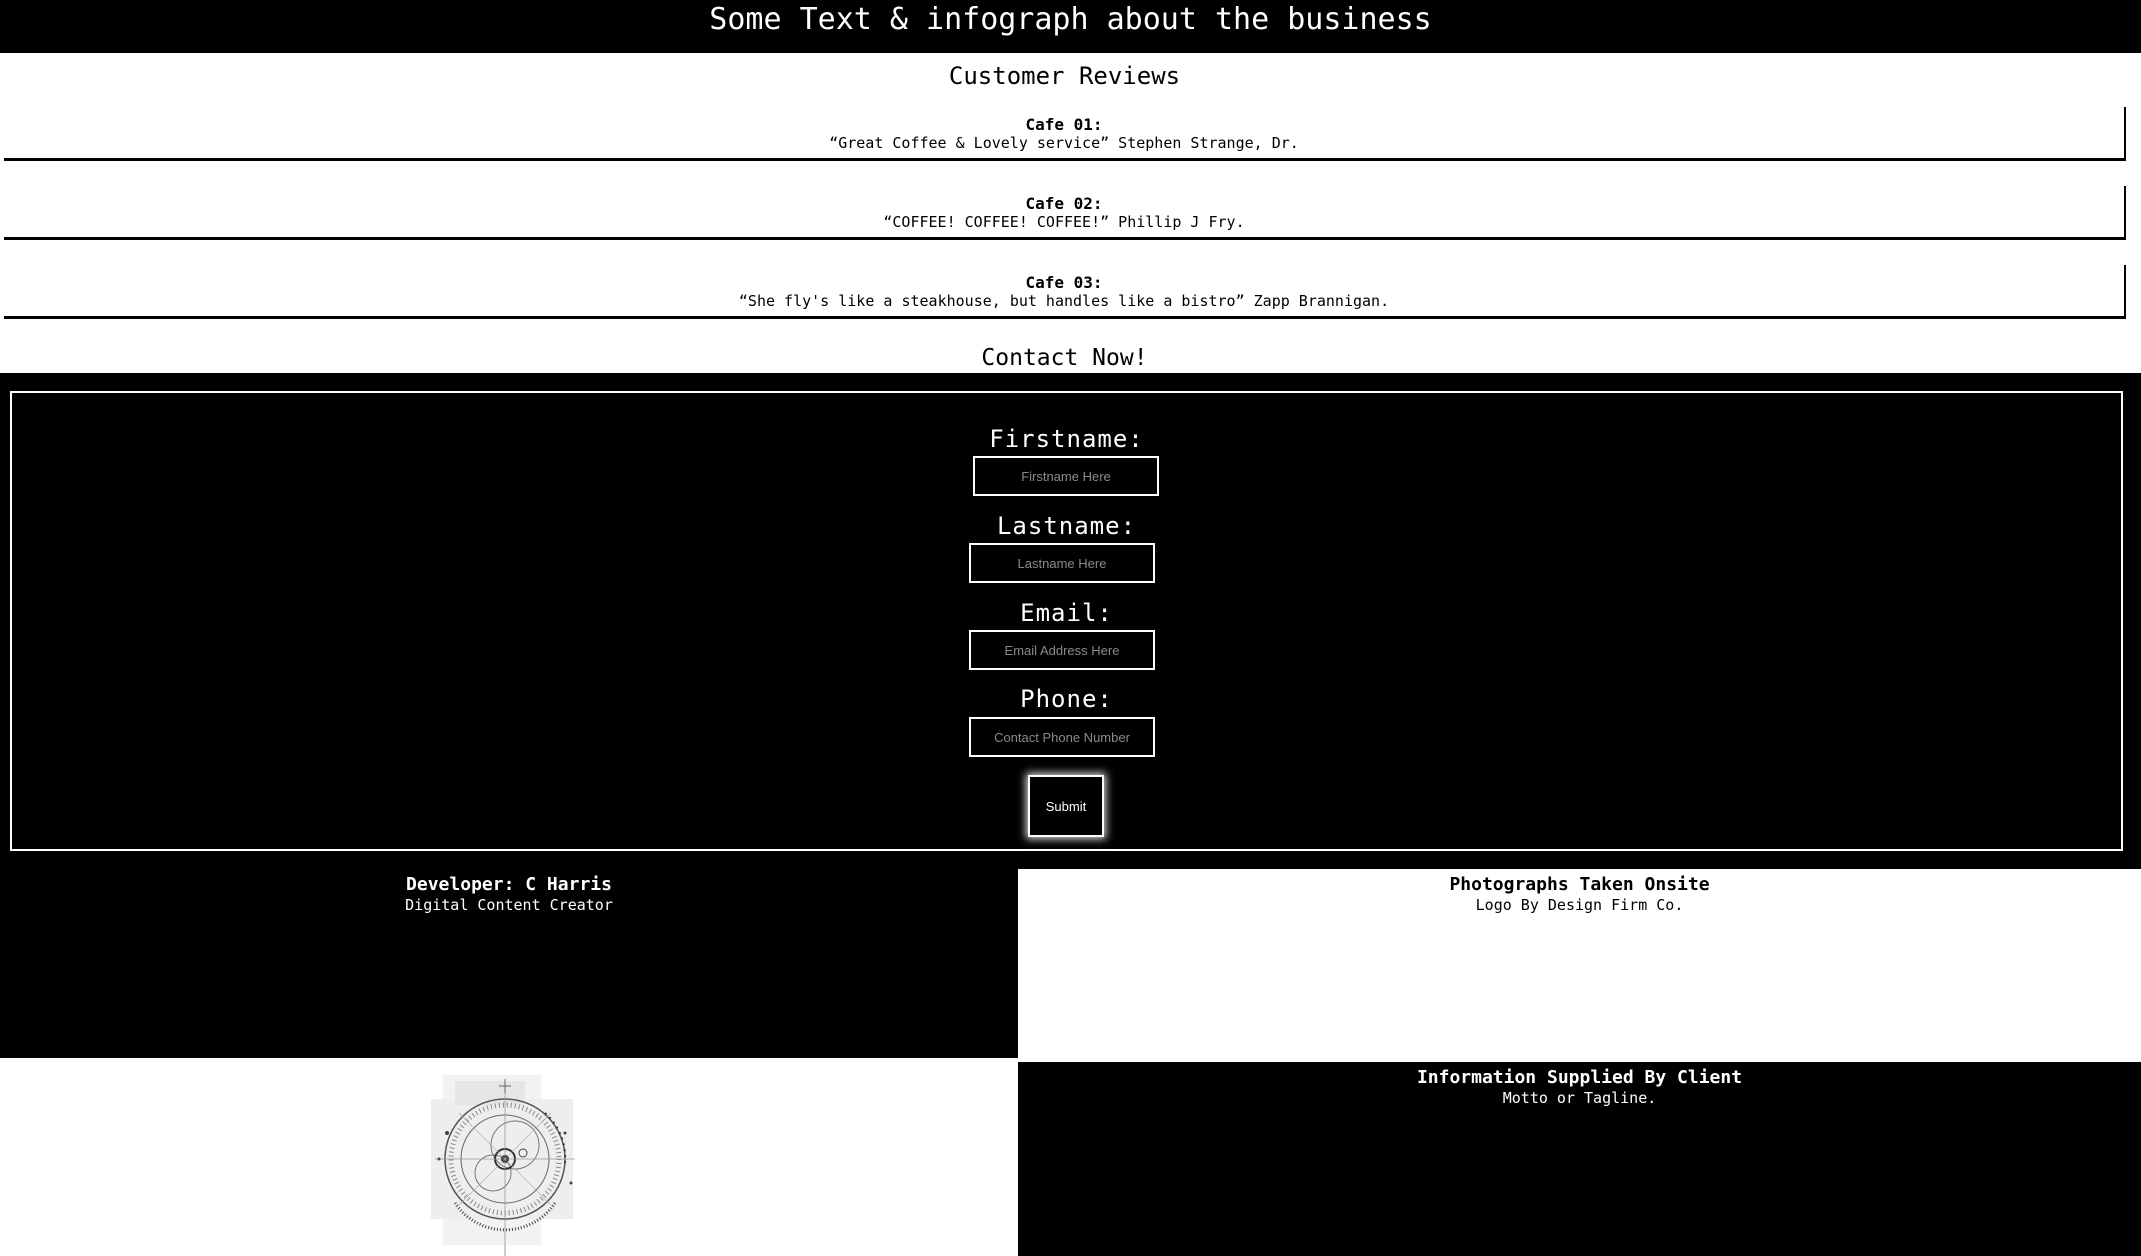 Image resolution: width=2141 pixels, height=1256 pixels. Describe the element at coordinates (1070, 19) in the screenshot. I see `banner-text: Some Text & infograph about the business` at that location.